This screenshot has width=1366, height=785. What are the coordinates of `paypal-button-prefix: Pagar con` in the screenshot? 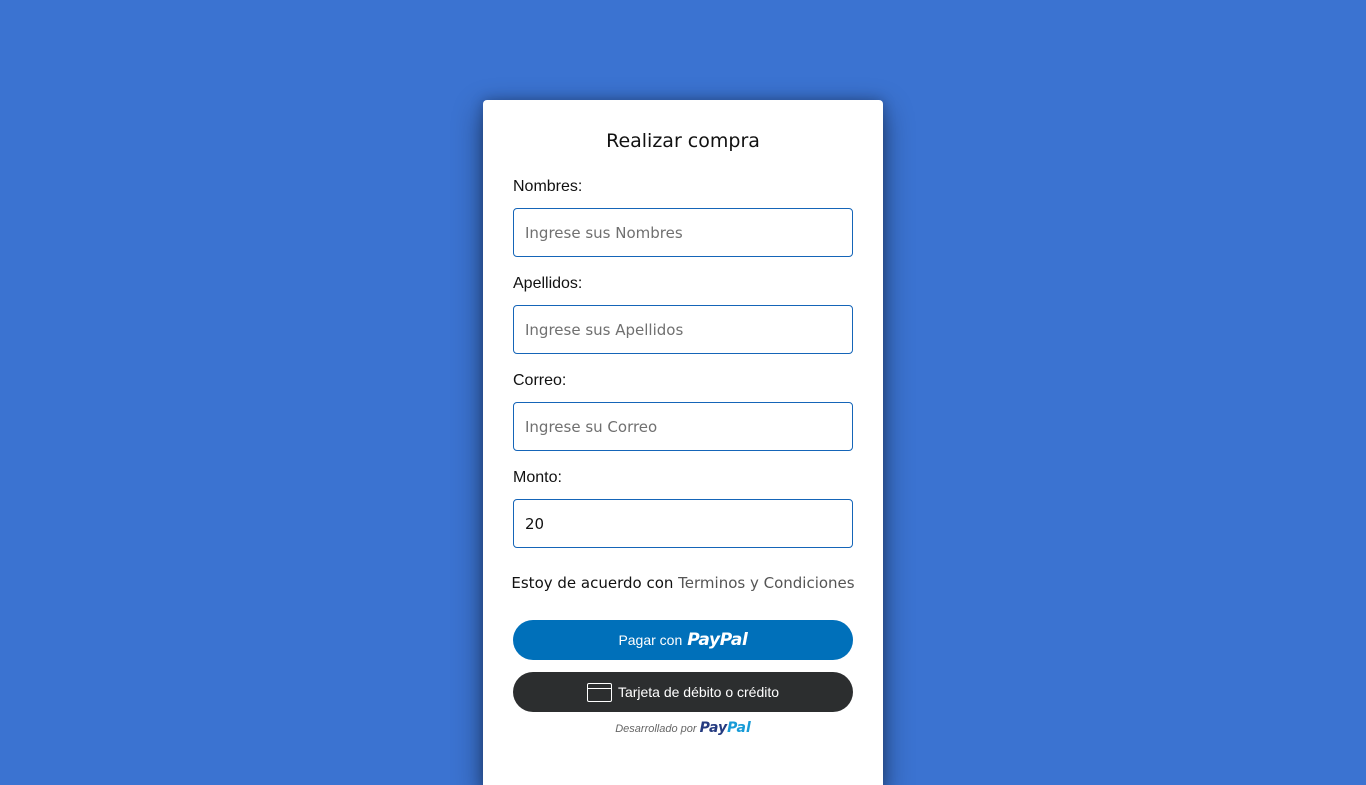 It's located at (650, 640).